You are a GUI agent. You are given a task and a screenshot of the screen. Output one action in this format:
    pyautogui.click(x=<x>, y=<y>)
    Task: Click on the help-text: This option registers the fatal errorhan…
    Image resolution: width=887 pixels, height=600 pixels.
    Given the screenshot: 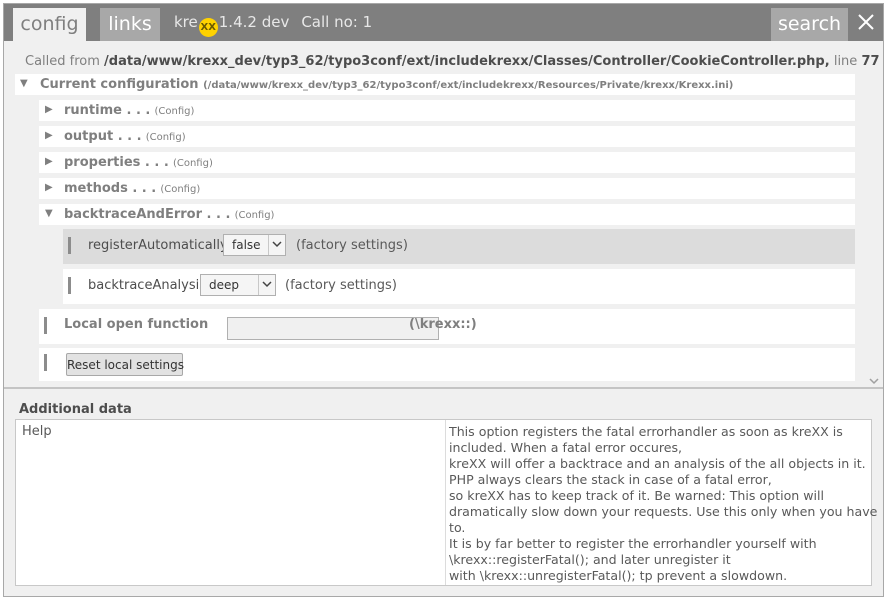 What is the action you would take?
    pyautogui.click(x=663, y=503)
    